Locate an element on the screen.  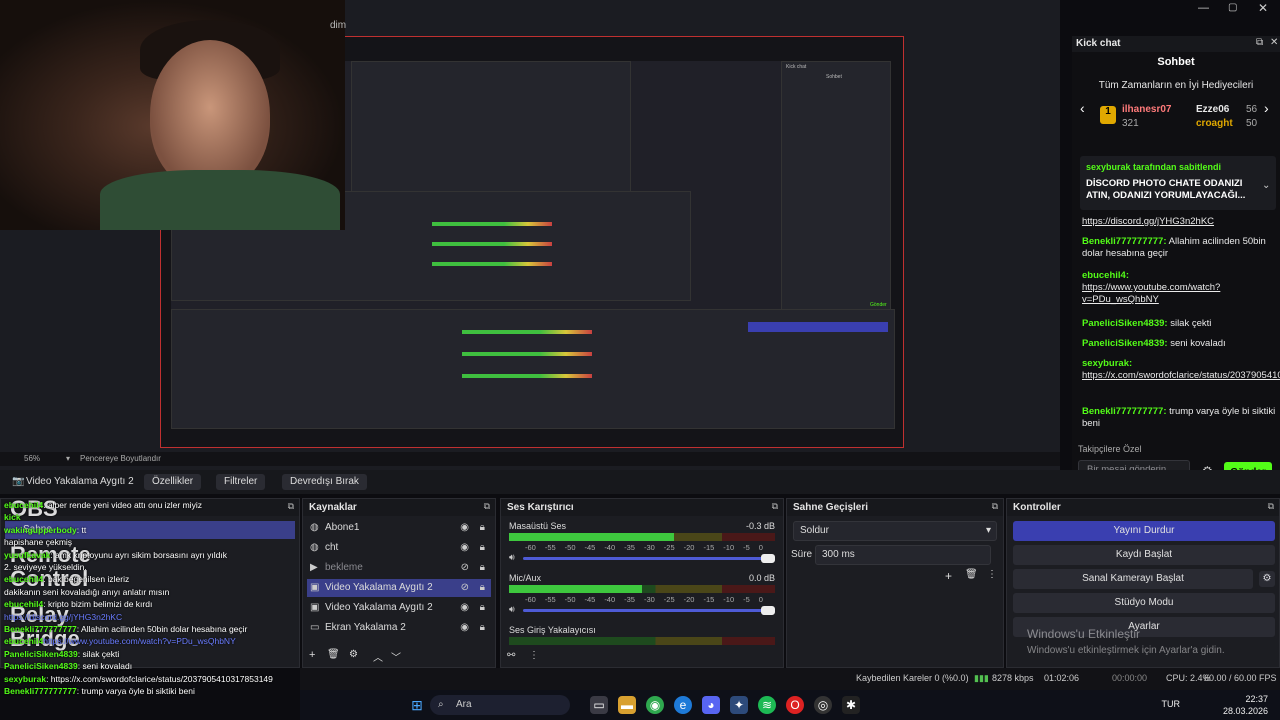
start-recording-button: Kaydı Başlat is located at coordinates (1144, 555).